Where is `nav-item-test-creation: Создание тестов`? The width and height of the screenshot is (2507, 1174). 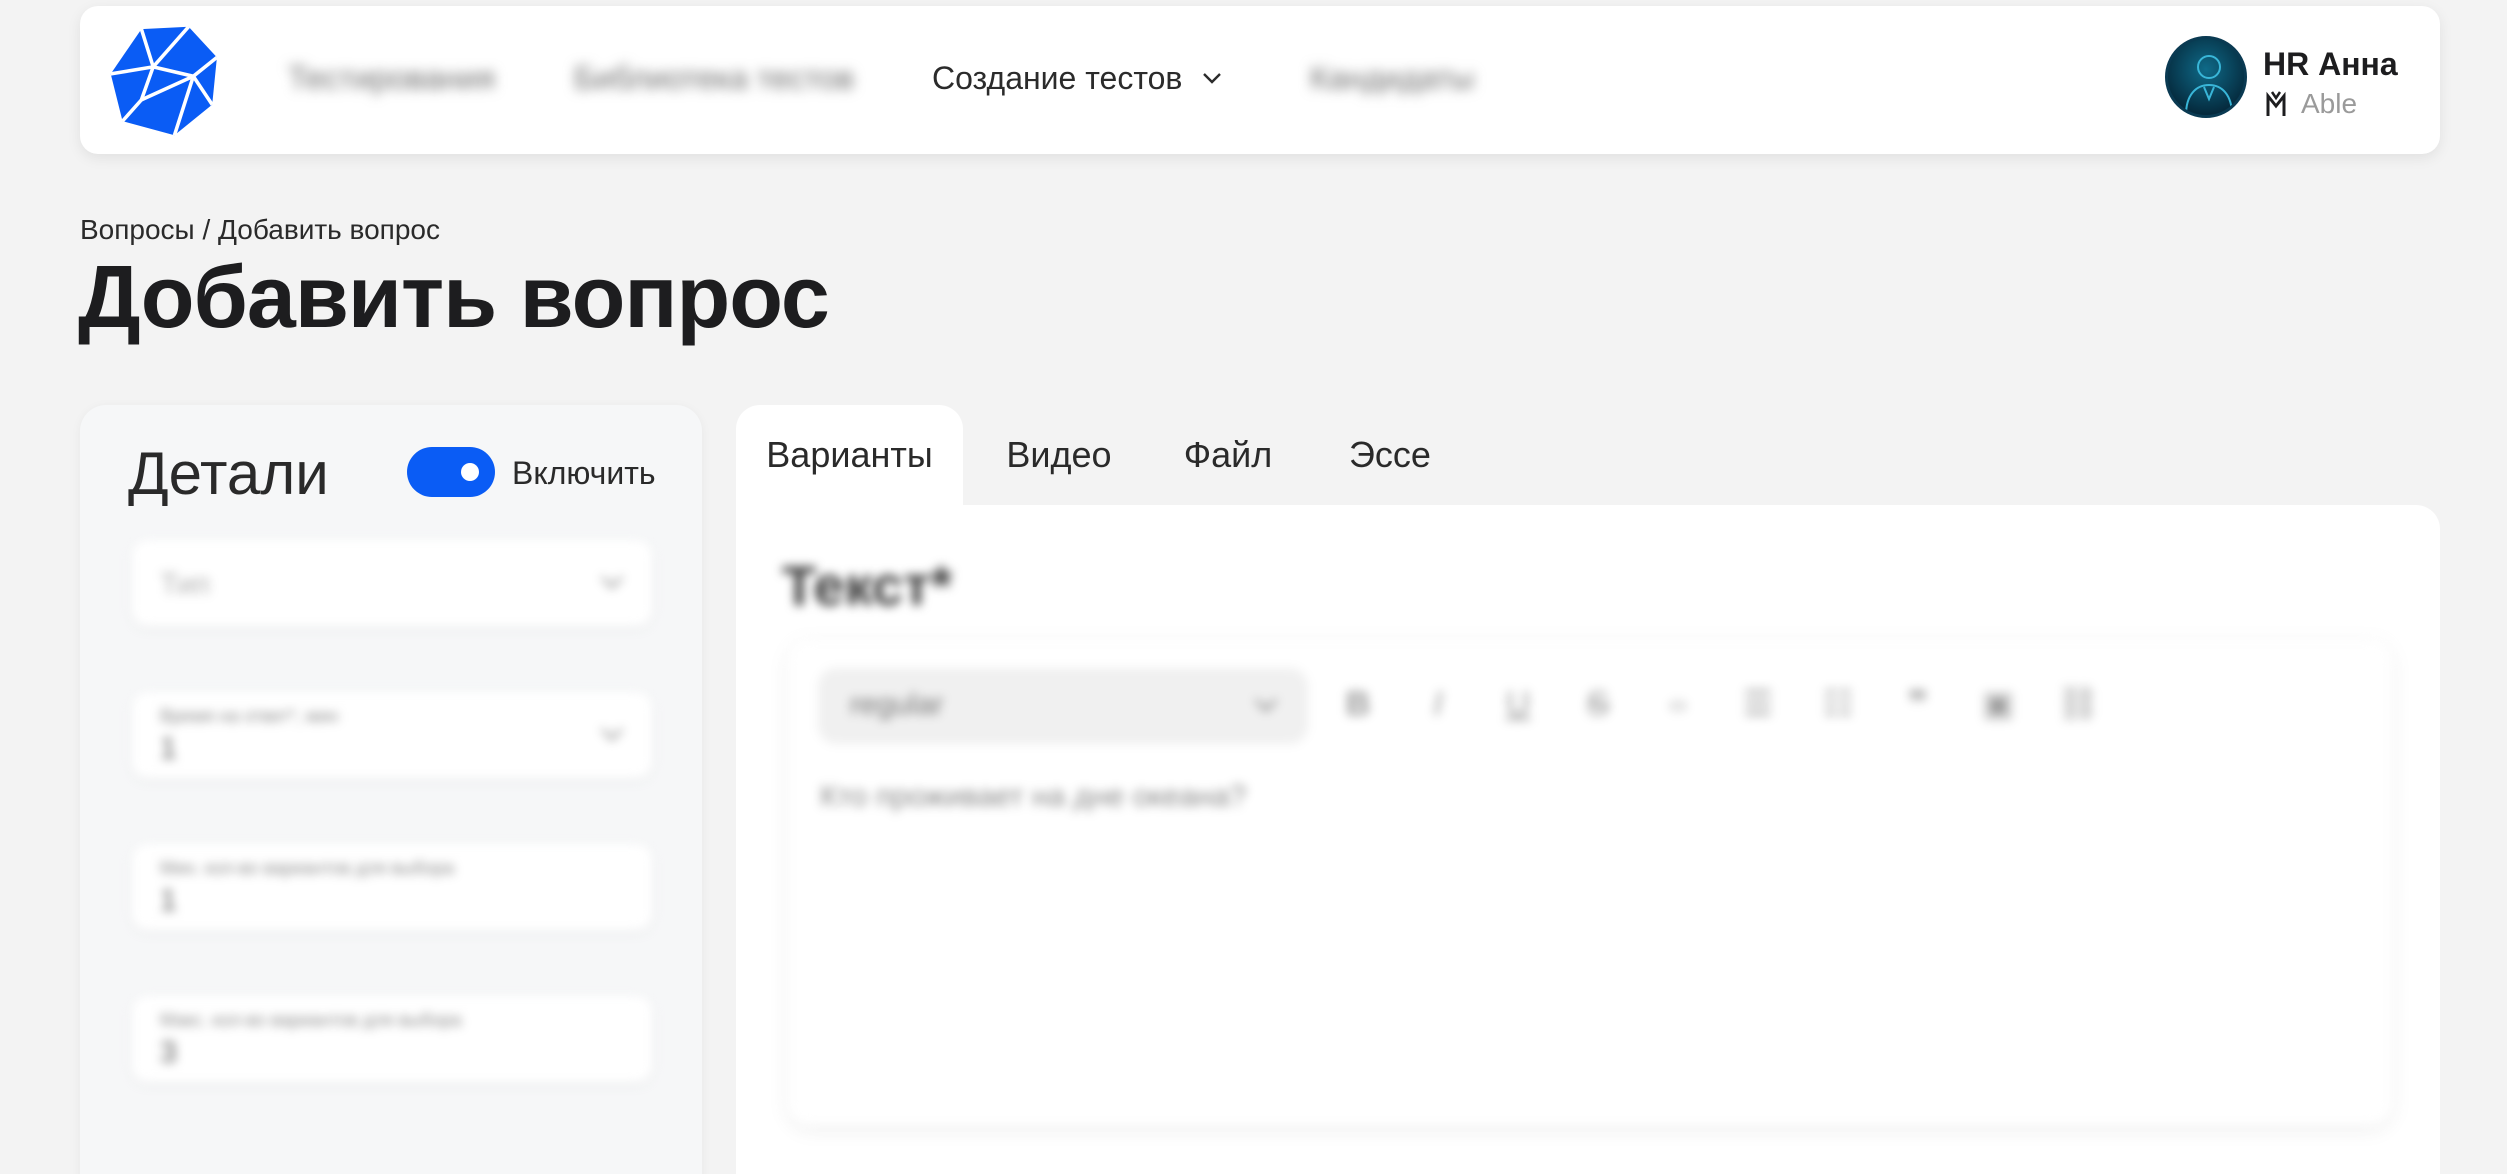
nav-item-test-creation: Создание тестов is located at coordinates (1078, 78).